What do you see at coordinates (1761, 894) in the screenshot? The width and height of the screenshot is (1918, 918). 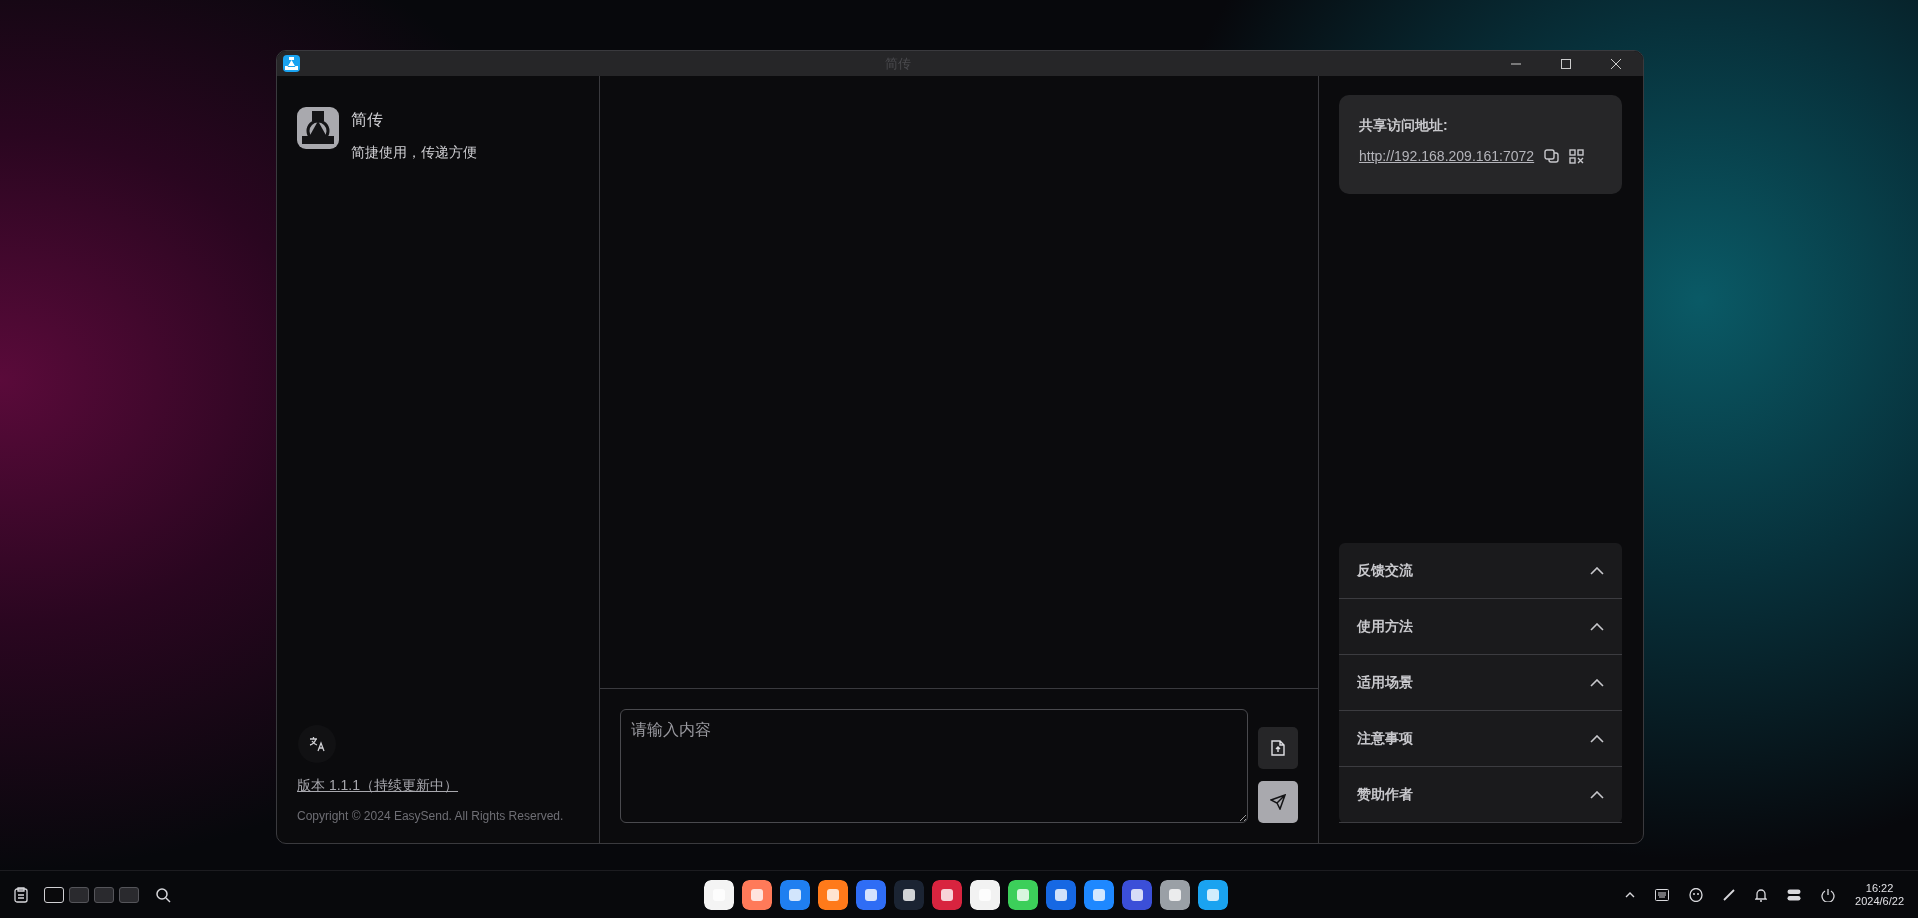 I see `bell-icon` at bounding box center [1761, 894].